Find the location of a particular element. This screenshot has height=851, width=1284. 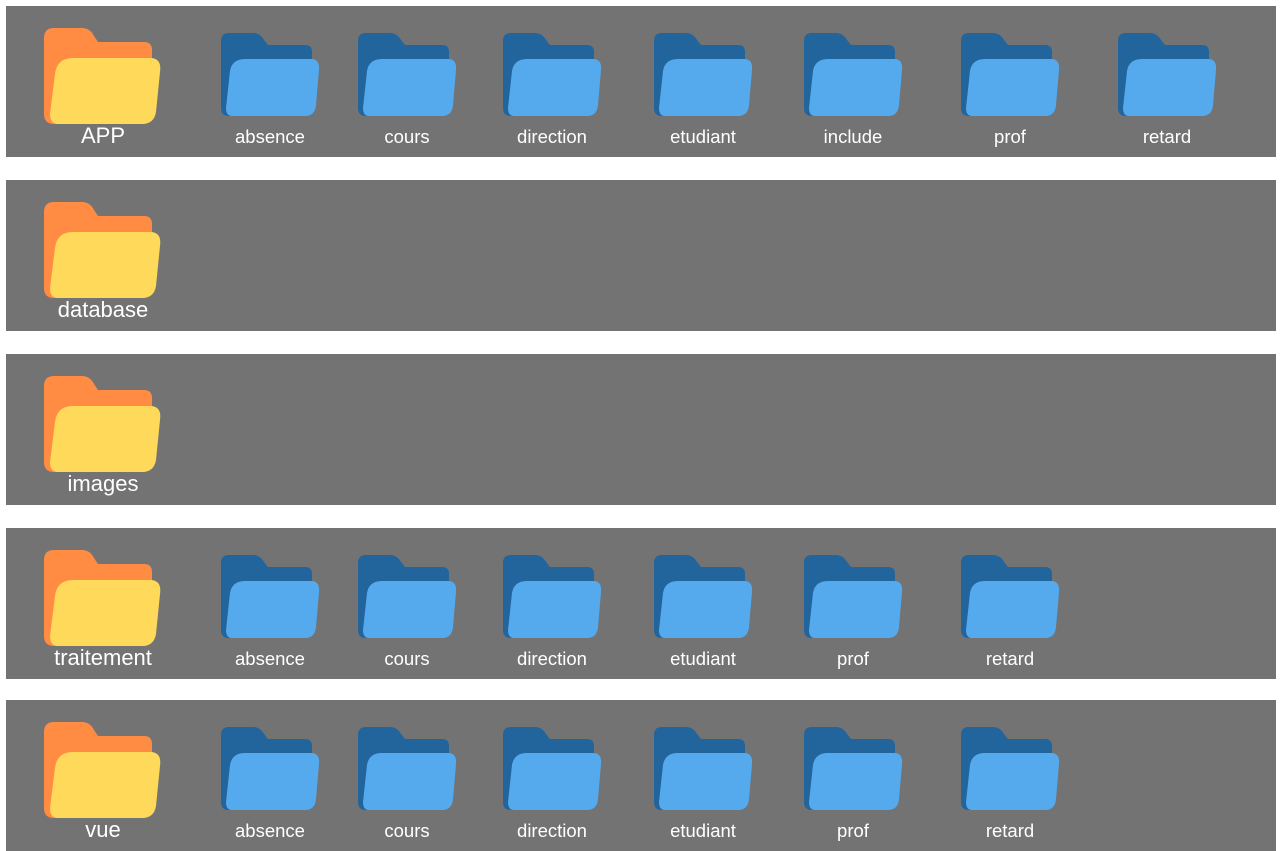

folder-label: database is located at coordinates (103, 309).